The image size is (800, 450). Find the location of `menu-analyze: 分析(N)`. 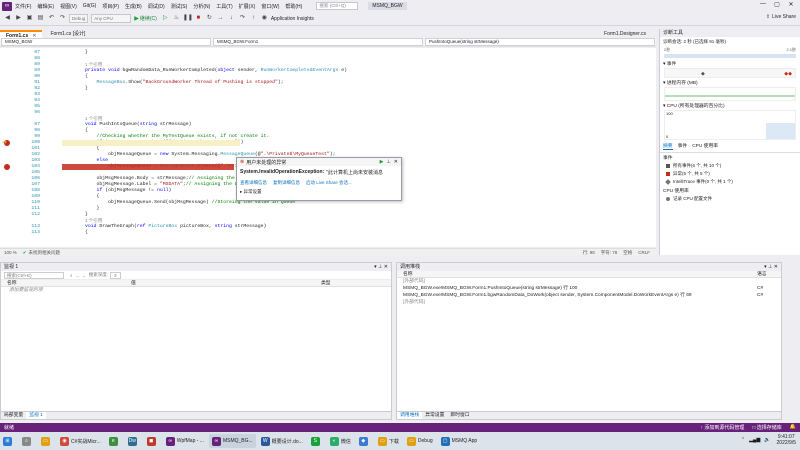

menu-analyze: 分析(N) is located at coordinates (201, 6).